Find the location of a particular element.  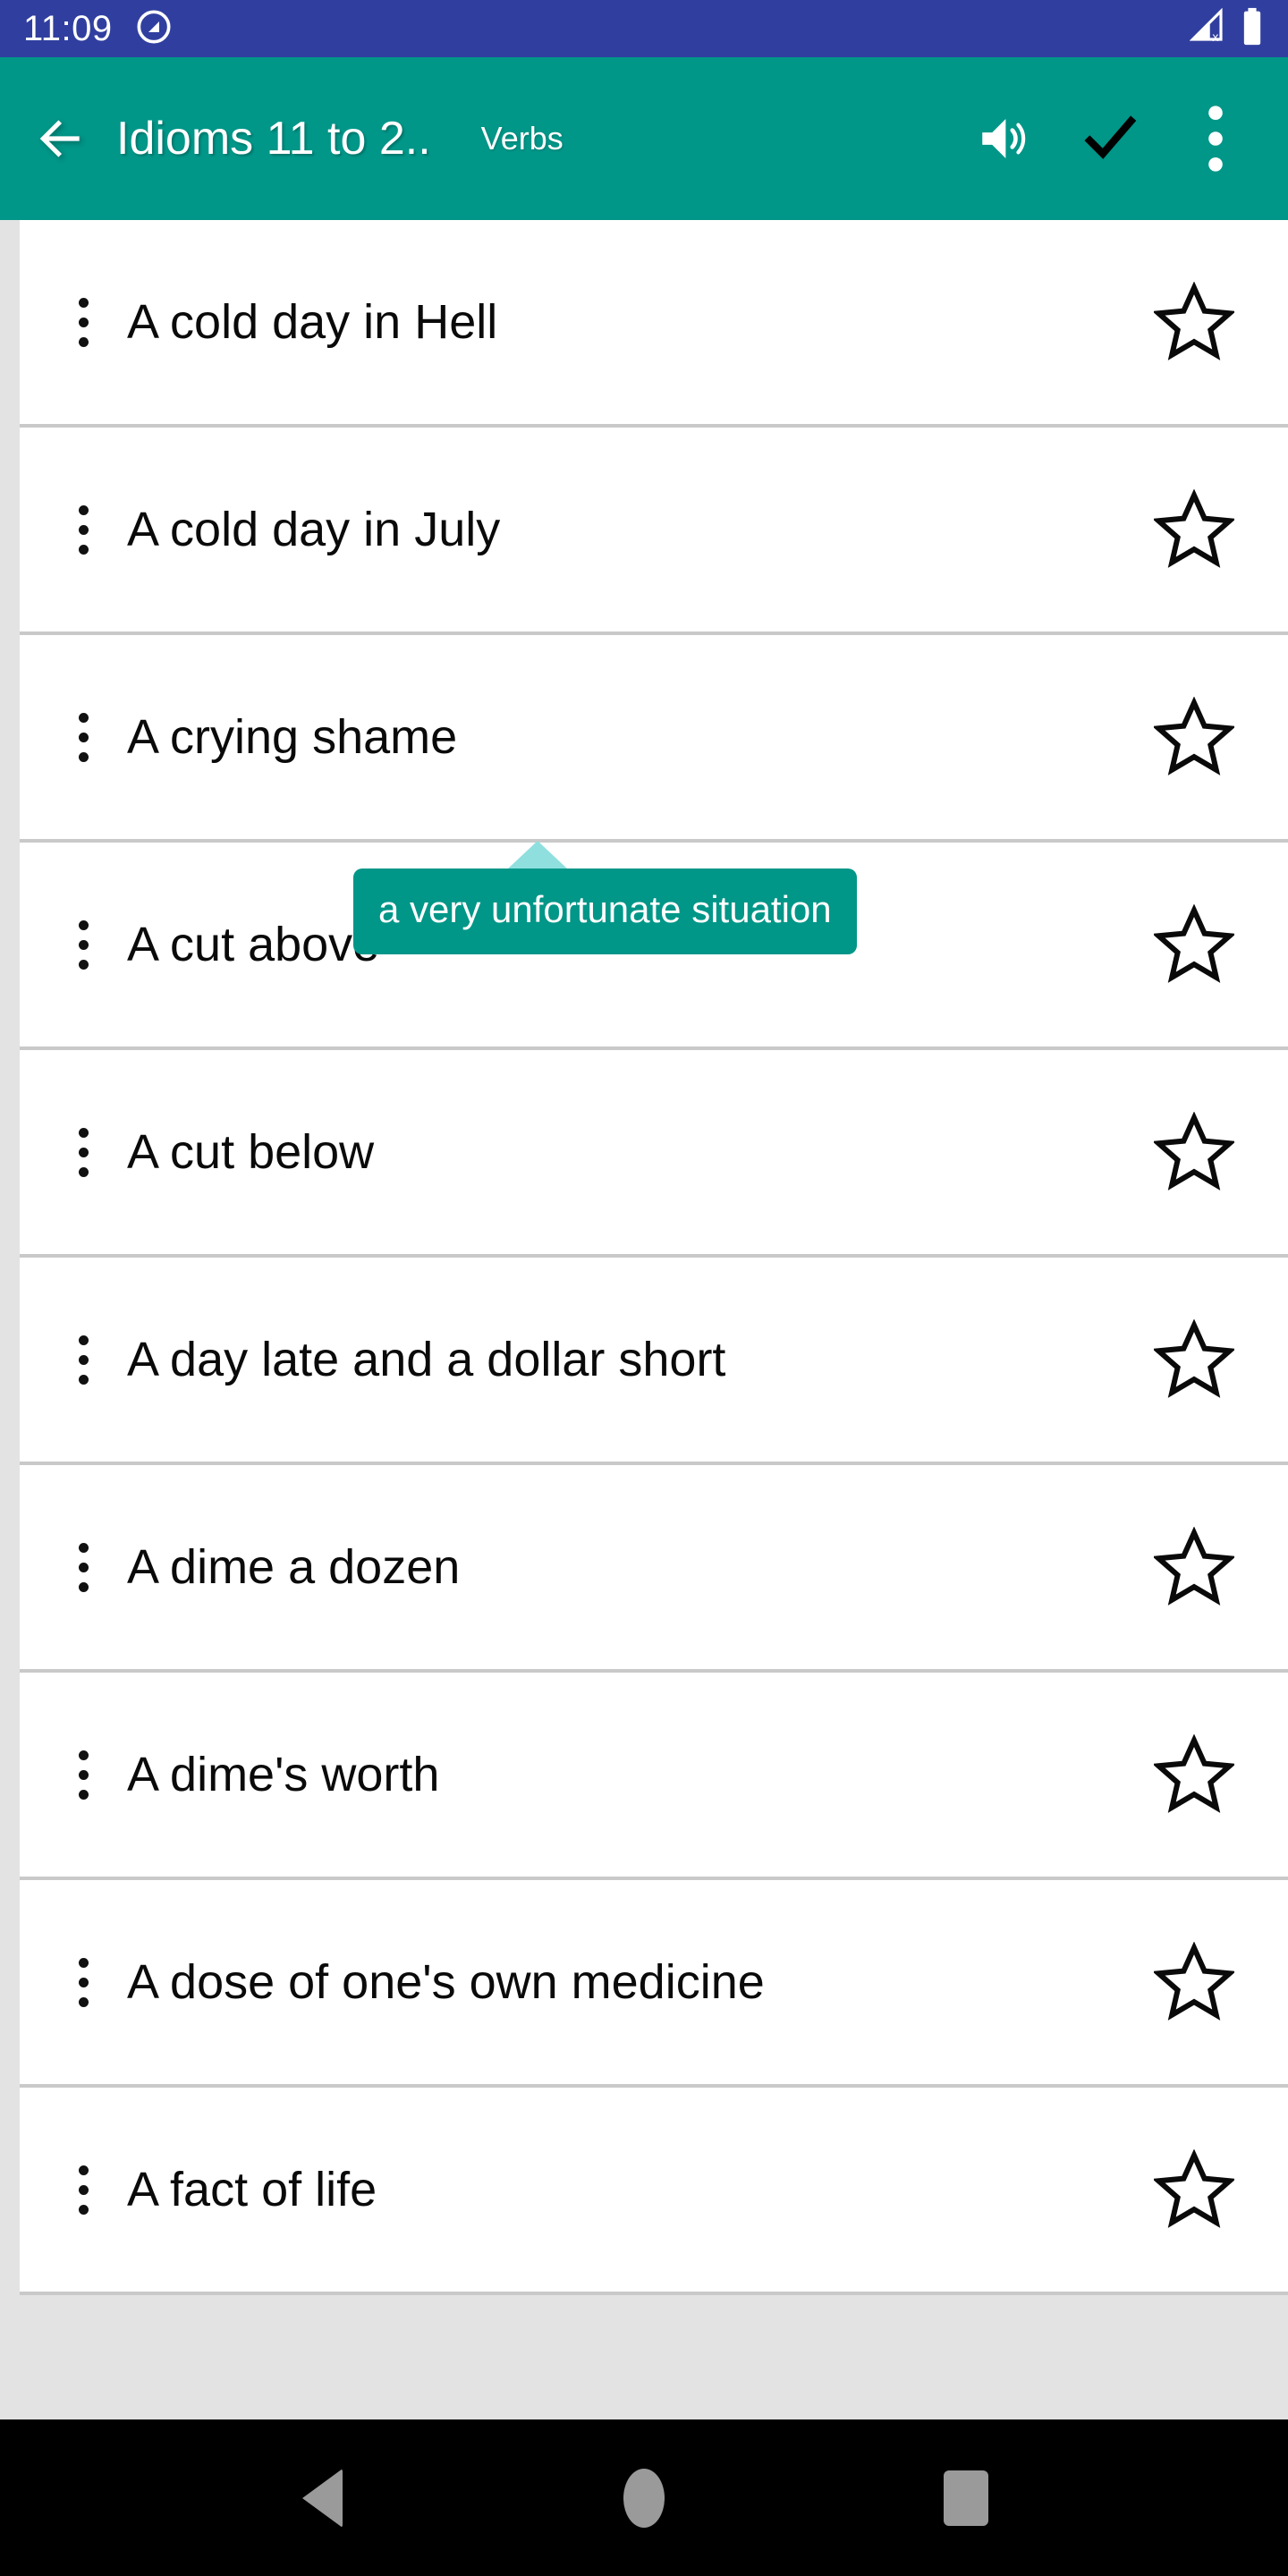

system-navigation-bar is located at coordinates (644, 2497).